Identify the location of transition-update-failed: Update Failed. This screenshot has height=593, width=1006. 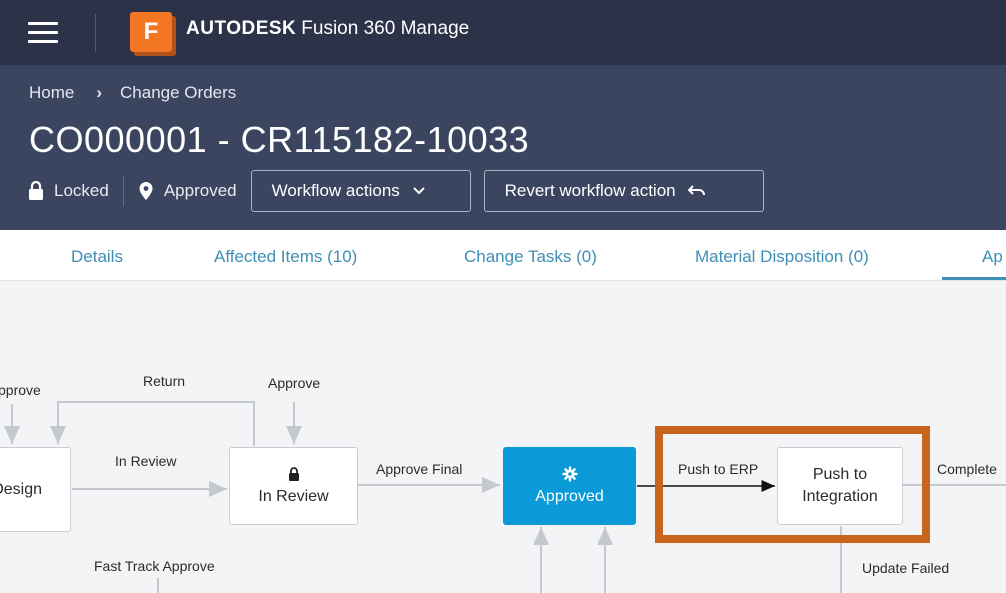
(905, 568).